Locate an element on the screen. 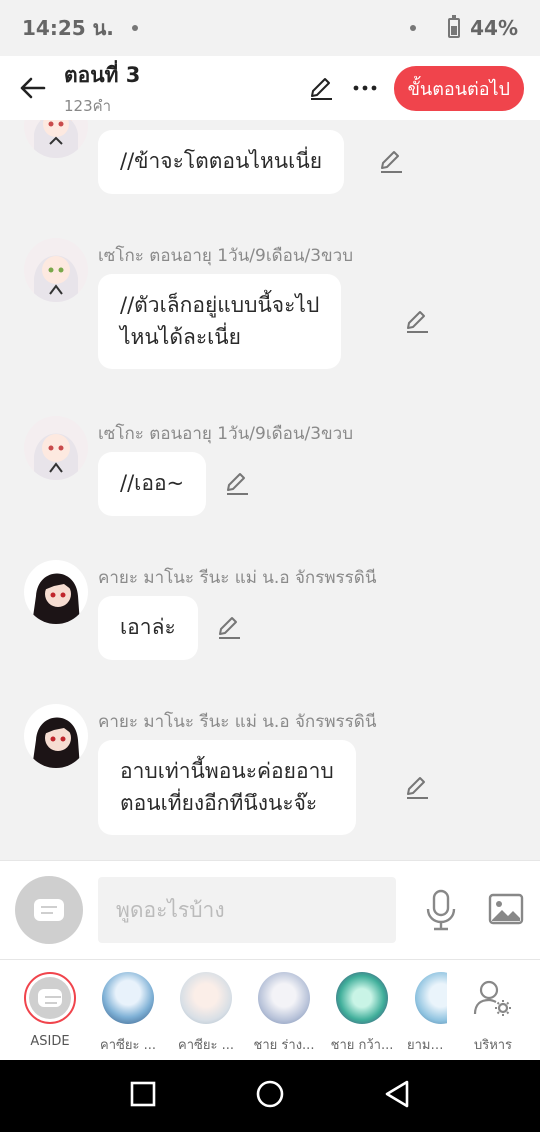  user-settings-icon is located at coordinates (492, 998).